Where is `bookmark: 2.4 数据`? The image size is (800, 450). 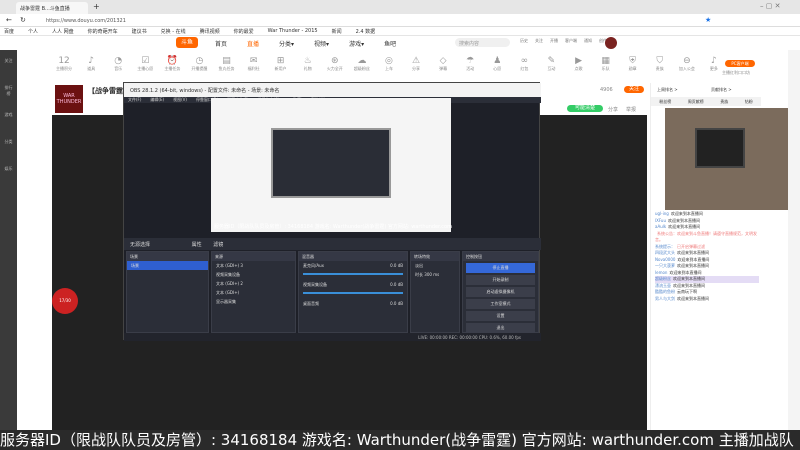
bookmark: 2.4 数据 is located at coordinates (366, 31).